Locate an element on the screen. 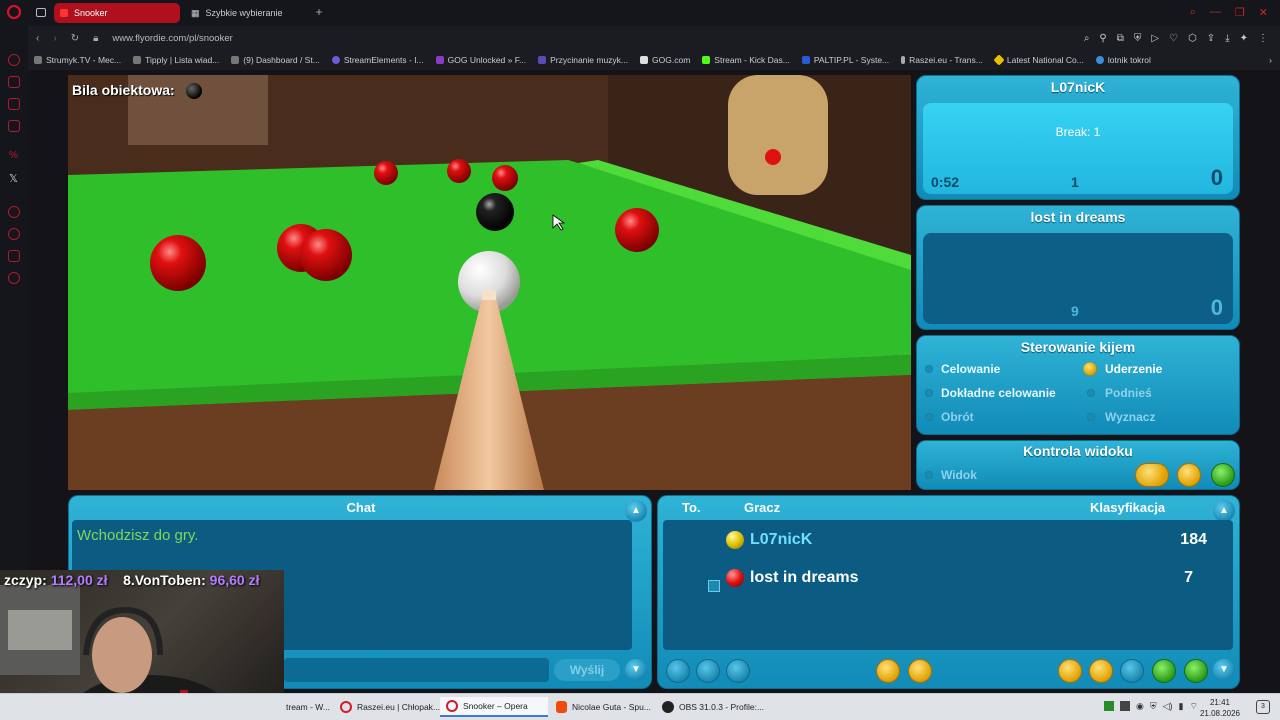 The image size is (1280, 720). taskbar-item-snooker: Snooker – Opera is located at coordinates (494, 707).